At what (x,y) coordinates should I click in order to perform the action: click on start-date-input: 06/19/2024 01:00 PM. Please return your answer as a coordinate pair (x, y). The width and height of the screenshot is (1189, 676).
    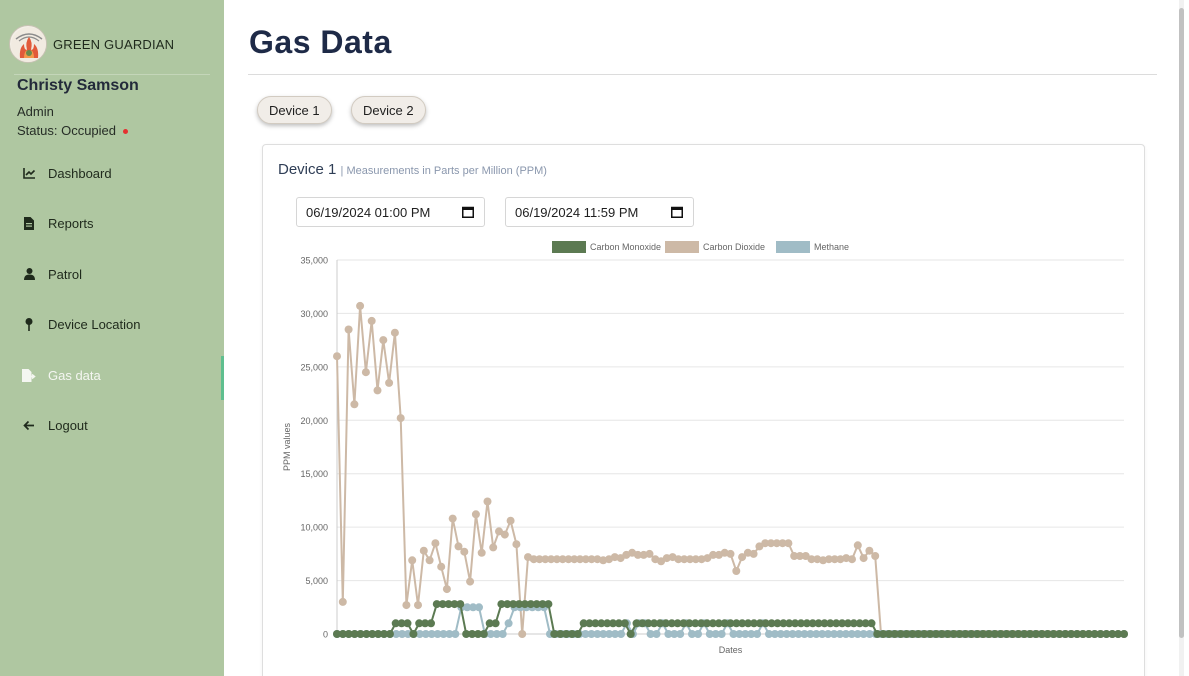
    Looking at the image, I should click on (390, 212).